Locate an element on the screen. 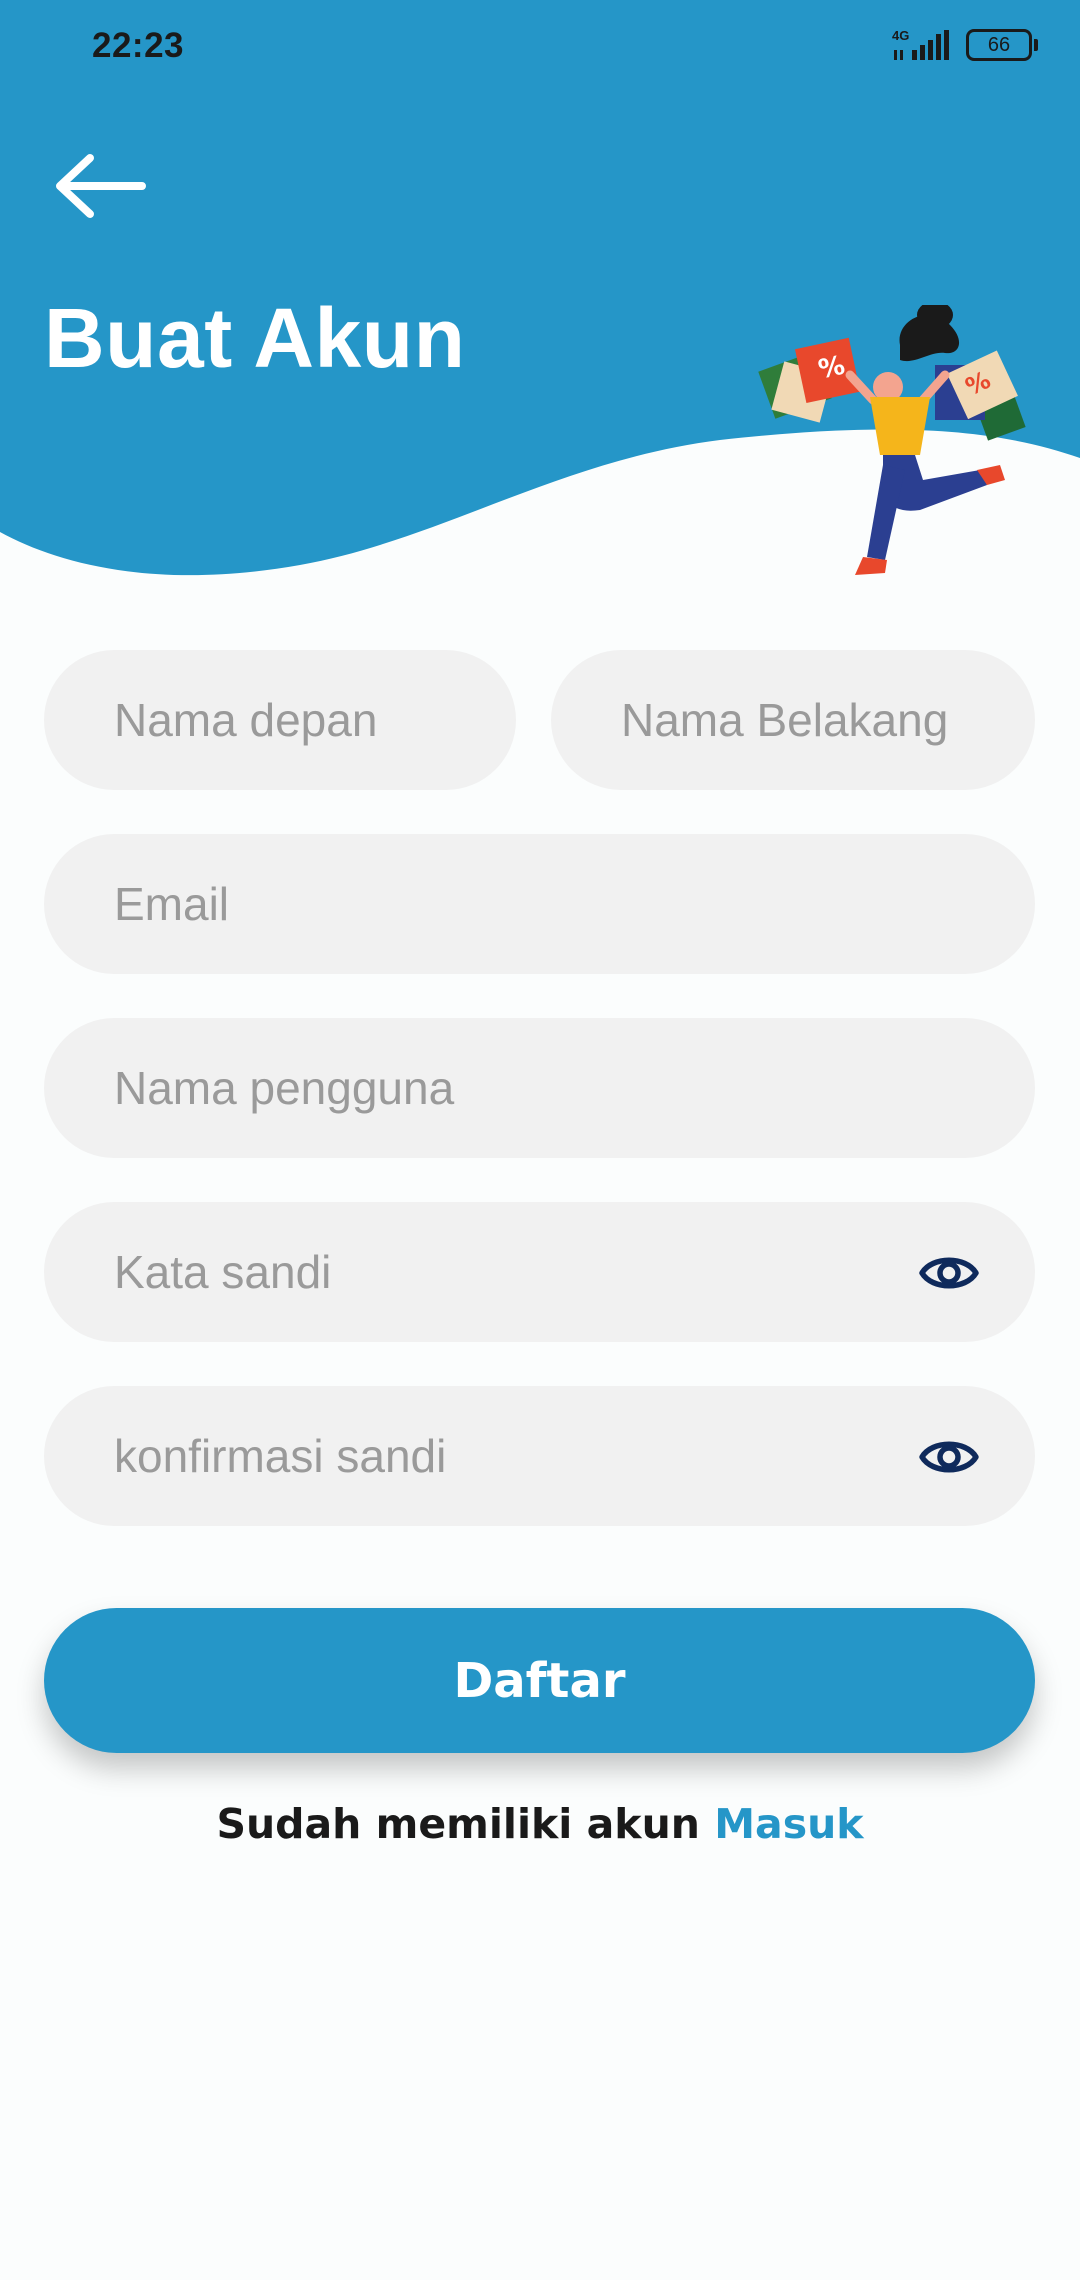 The width and height of the screenshot is (1080, 2280). register-button: Daftar is located at coordinates (539, 1680).